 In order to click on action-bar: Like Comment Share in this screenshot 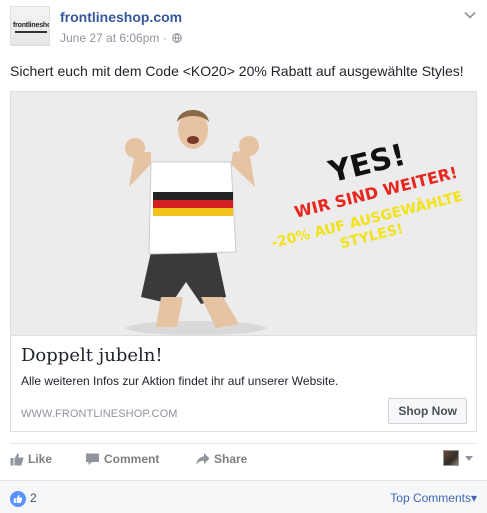, I will do `click(243, 460)`.